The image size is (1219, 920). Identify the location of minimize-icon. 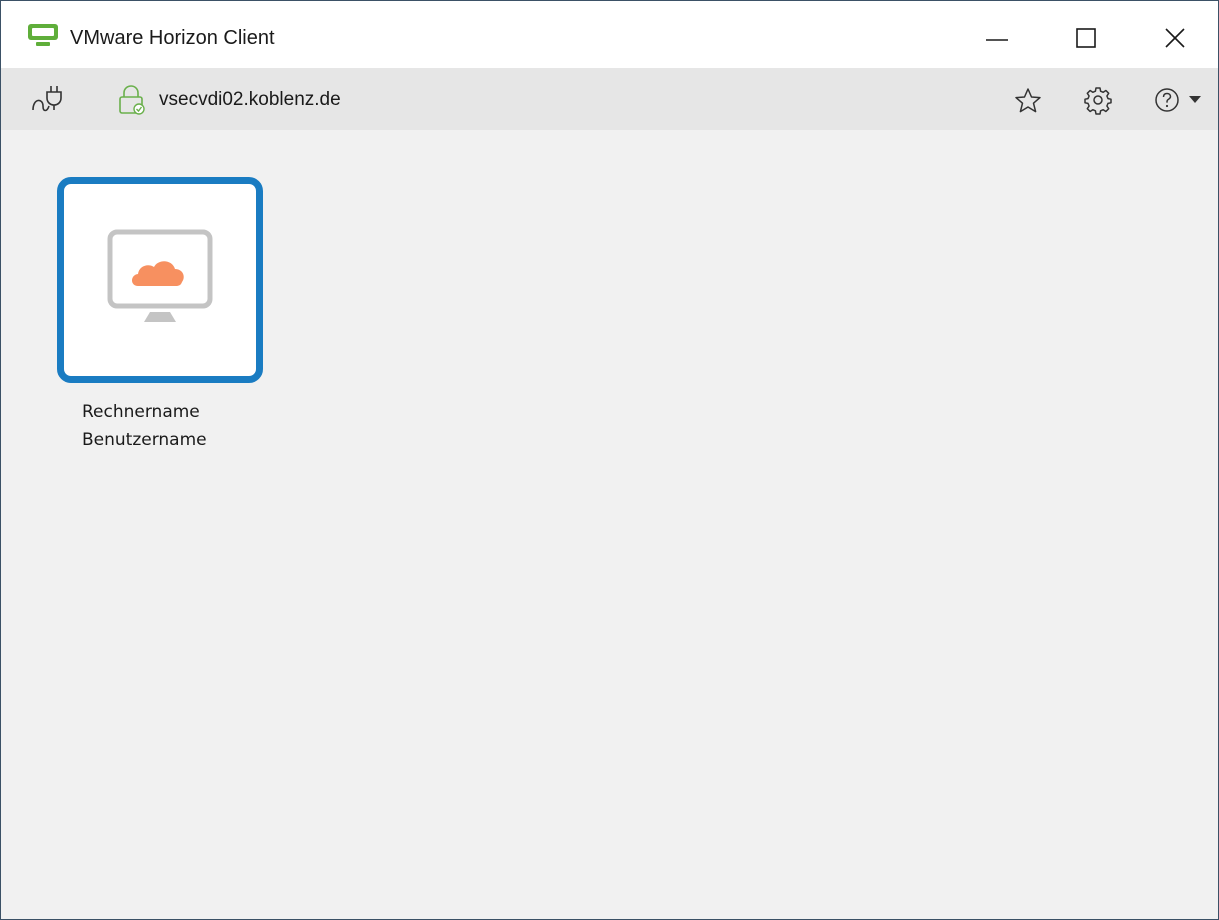
(997, 40).